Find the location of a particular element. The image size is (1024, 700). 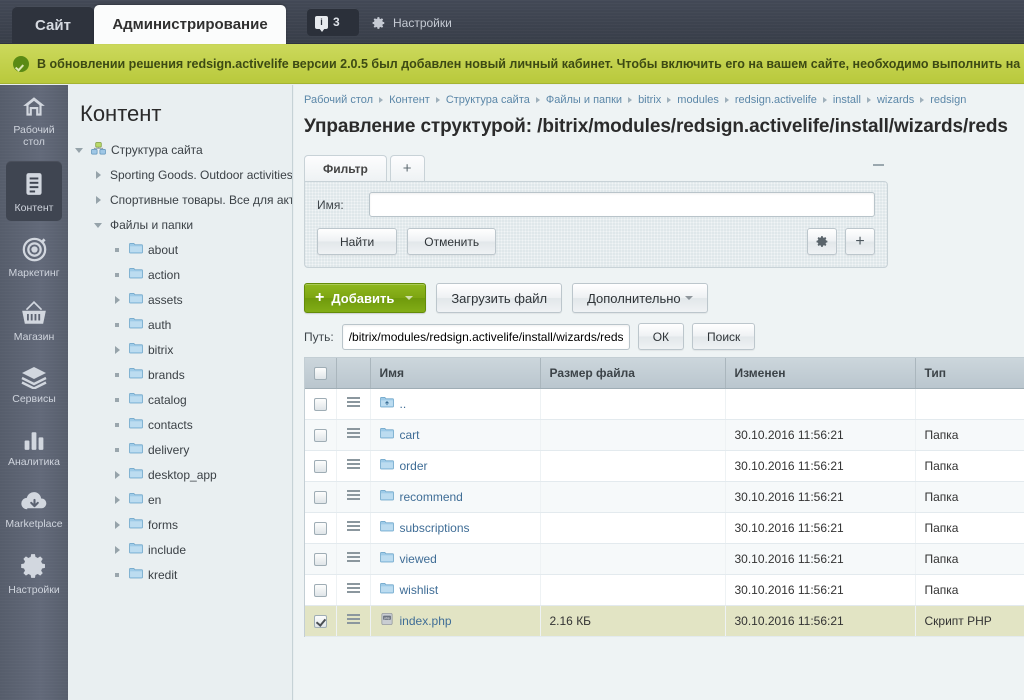

table-row: wishlist 30.10.2016 11:56:21 Папка is located at coordinates (664, 590).